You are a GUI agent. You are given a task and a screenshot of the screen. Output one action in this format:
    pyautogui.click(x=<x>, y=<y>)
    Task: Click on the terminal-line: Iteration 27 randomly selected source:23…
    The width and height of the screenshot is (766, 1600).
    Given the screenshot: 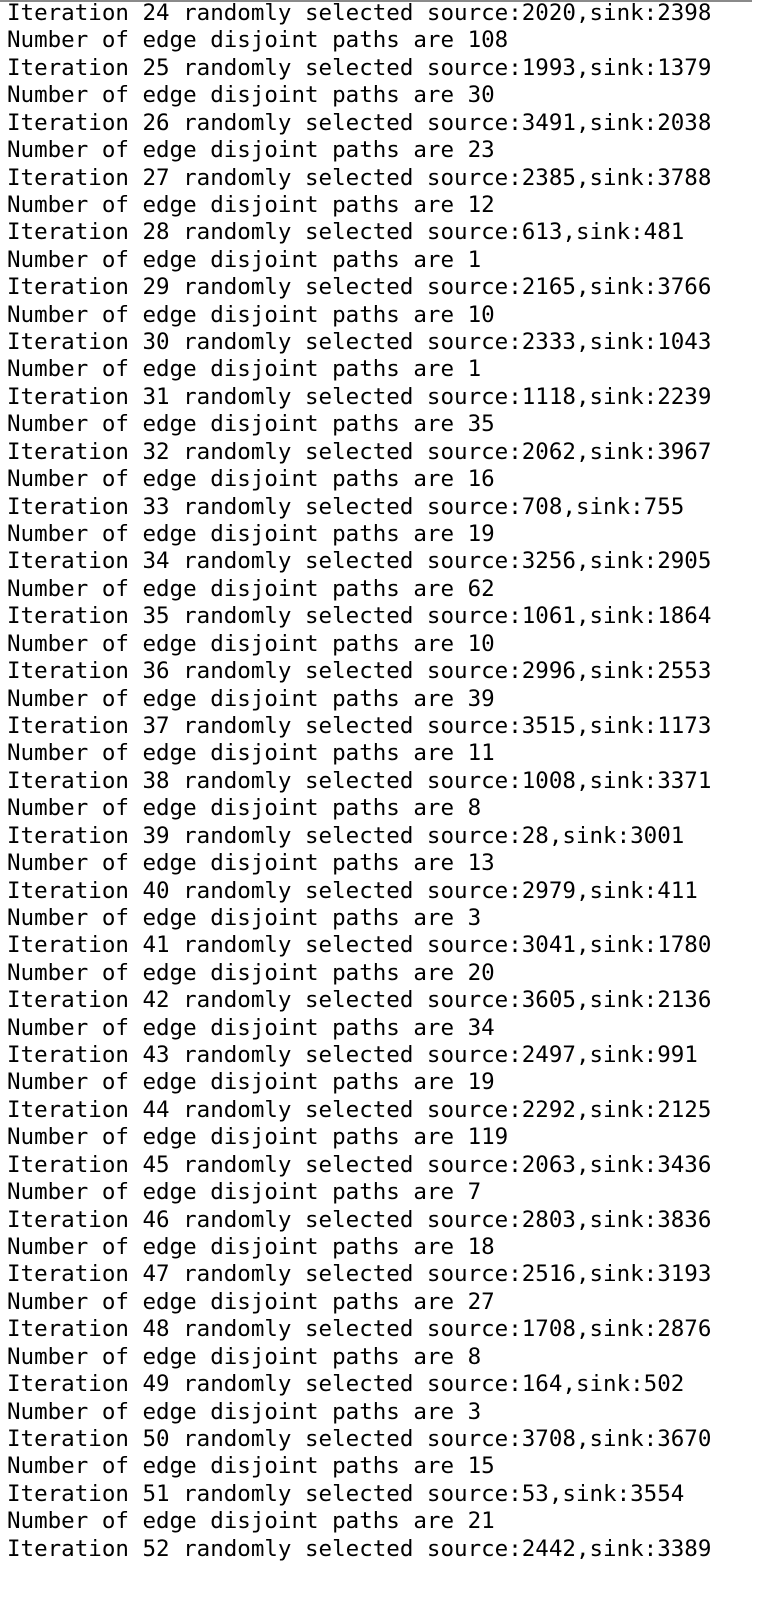 What is the action you would take?
    pyautogui.click(x=359, y=177)
    